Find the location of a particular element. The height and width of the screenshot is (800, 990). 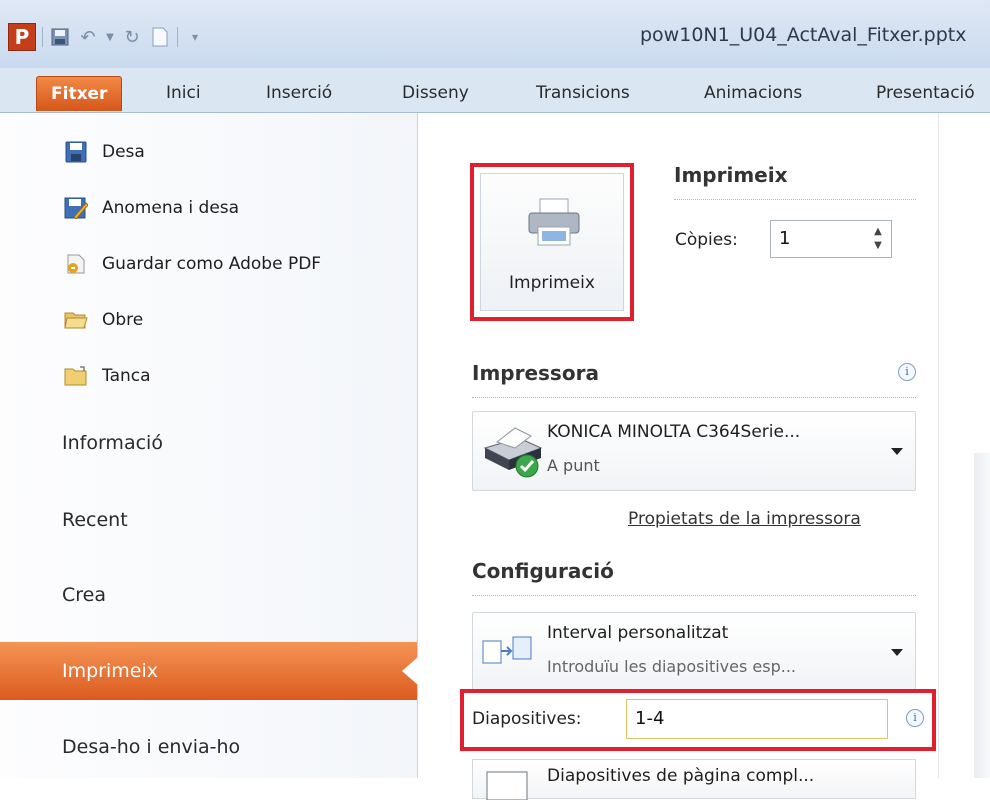

copies-stepper: ▲▼ is located at coordinates (831, 239).